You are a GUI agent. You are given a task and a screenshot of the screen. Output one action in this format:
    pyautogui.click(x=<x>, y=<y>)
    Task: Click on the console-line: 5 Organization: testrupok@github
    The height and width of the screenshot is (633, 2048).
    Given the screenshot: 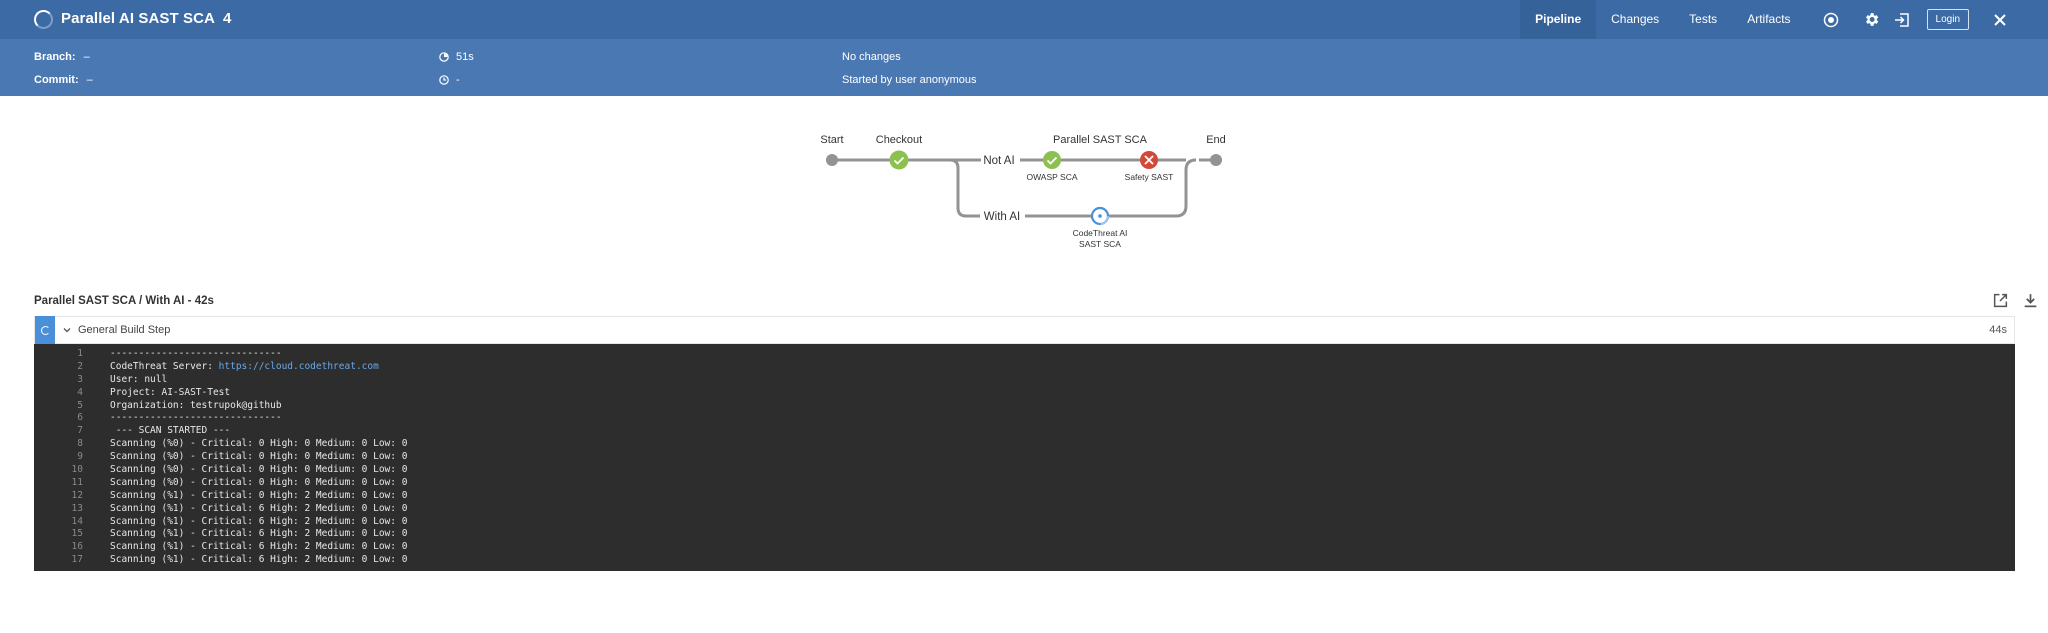 What is the action you would take?
    pyautogui.click(x=1024, y=406)
    